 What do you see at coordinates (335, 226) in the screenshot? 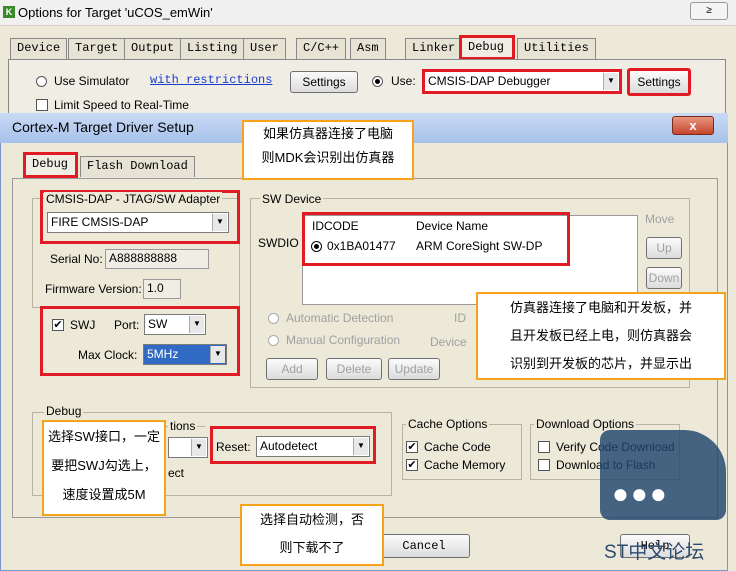
I see `idcode-header: IDCODE` at bounding box center [335, 226].